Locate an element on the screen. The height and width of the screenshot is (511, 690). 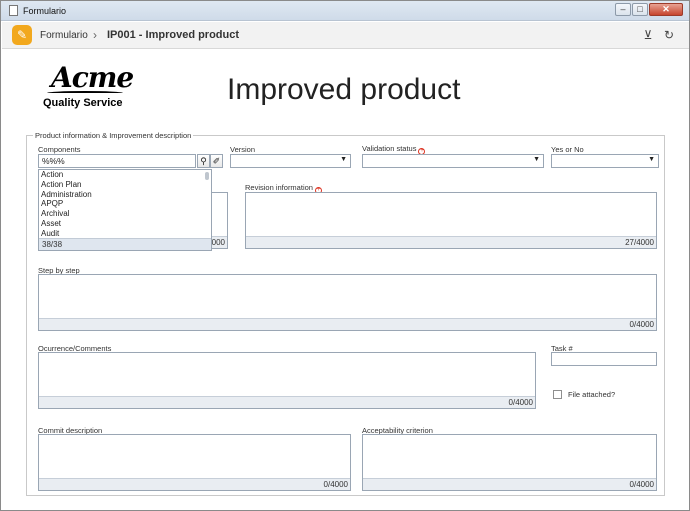
components-input: %%% is located at coordinates (117, 161).